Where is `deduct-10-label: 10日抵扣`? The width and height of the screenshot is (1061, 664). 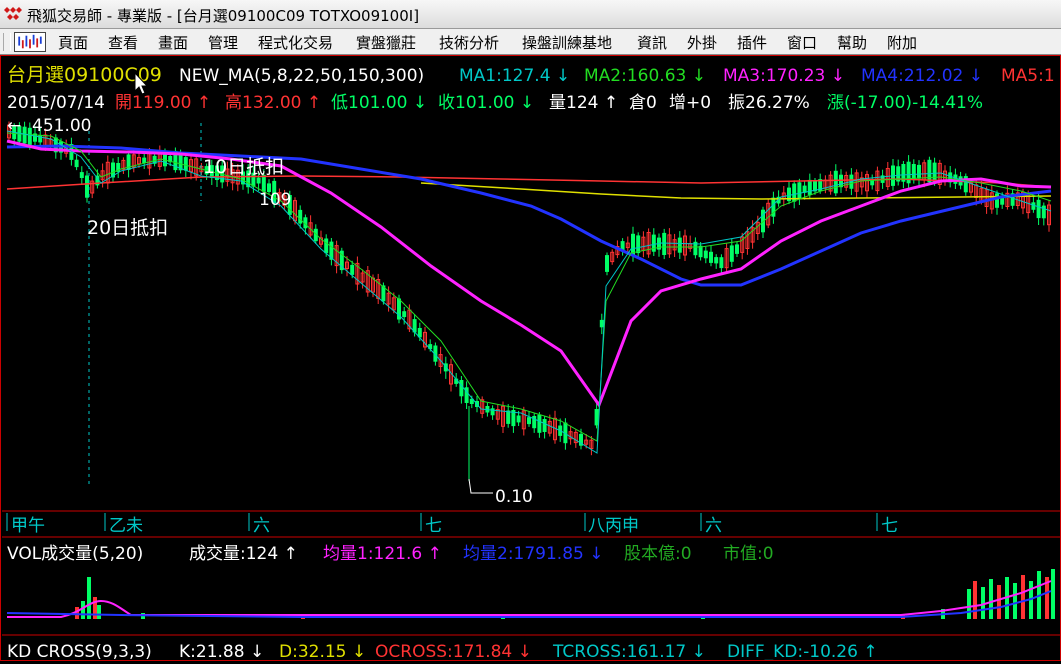 deduct-10-label: 10日抵扣 is located at coordinates (243, 167).